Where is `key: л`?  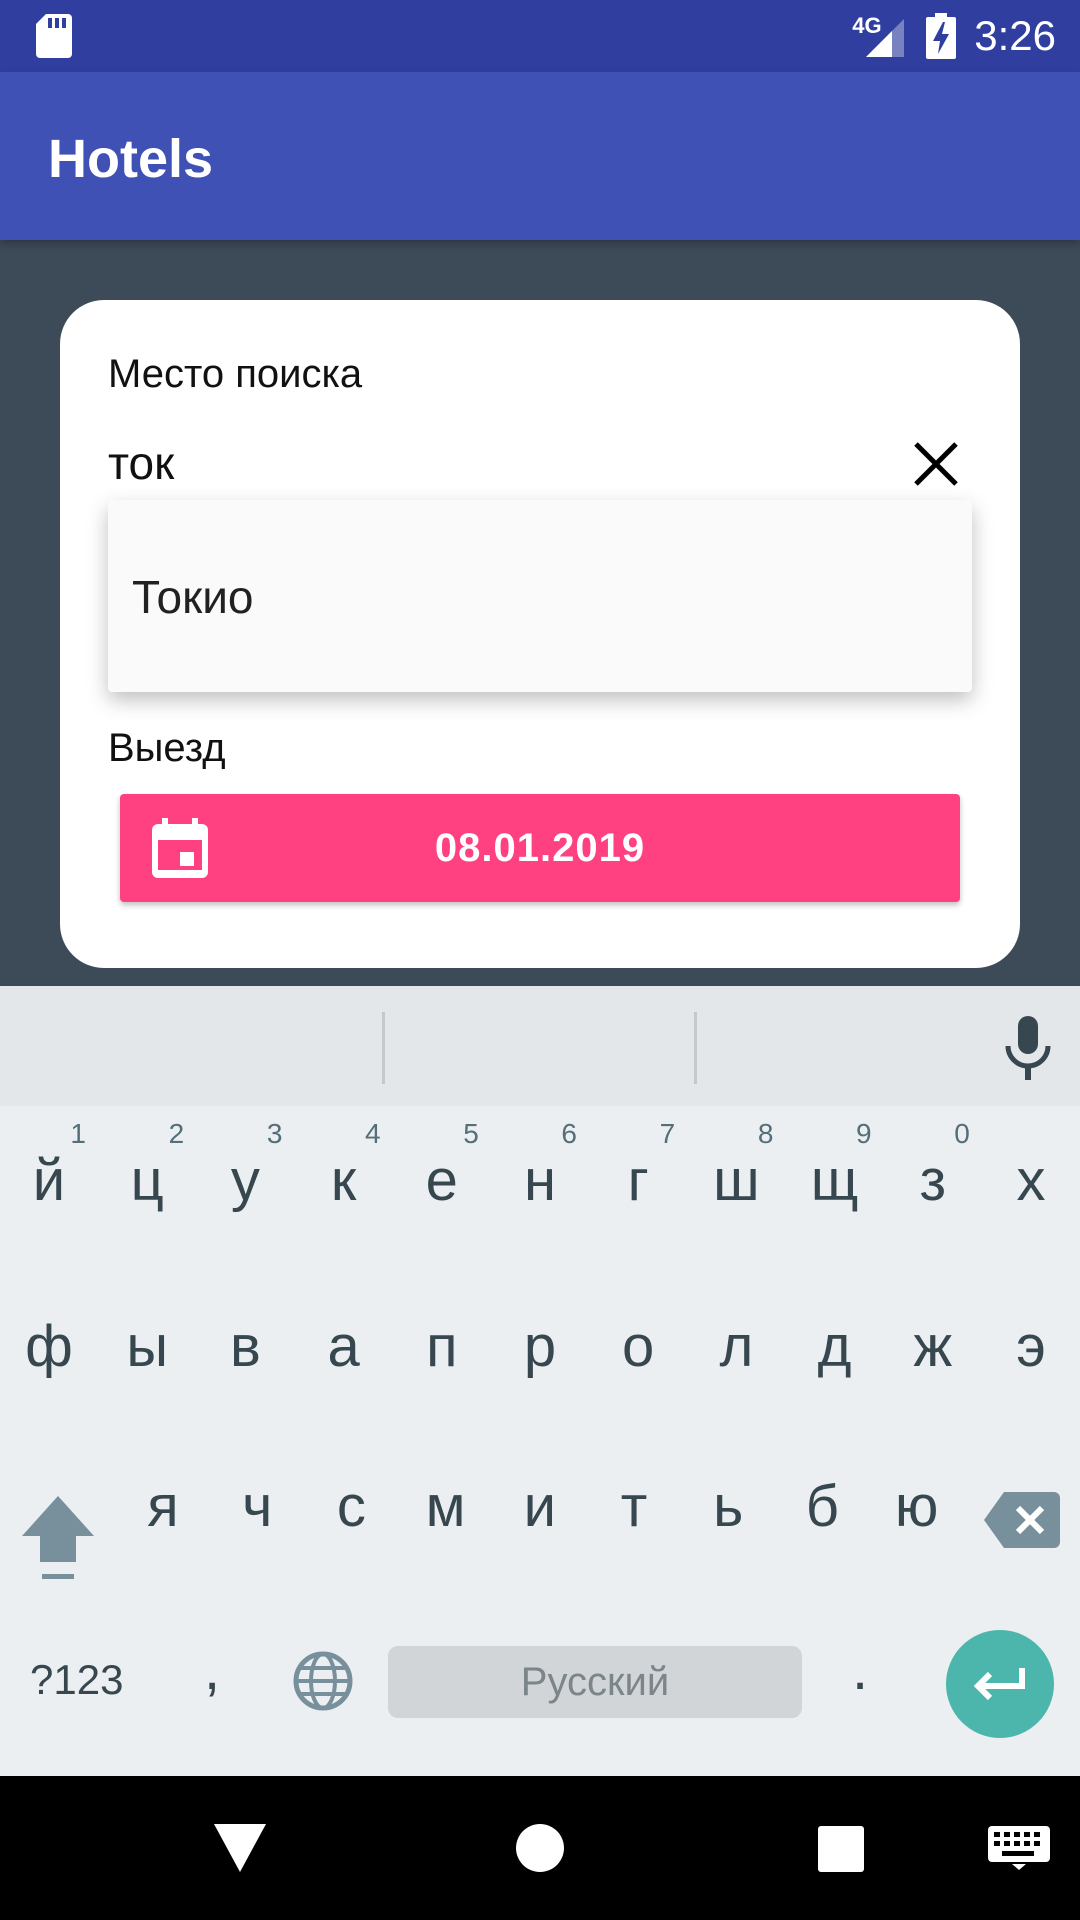
key: л is located at coordinates (736, 1346).